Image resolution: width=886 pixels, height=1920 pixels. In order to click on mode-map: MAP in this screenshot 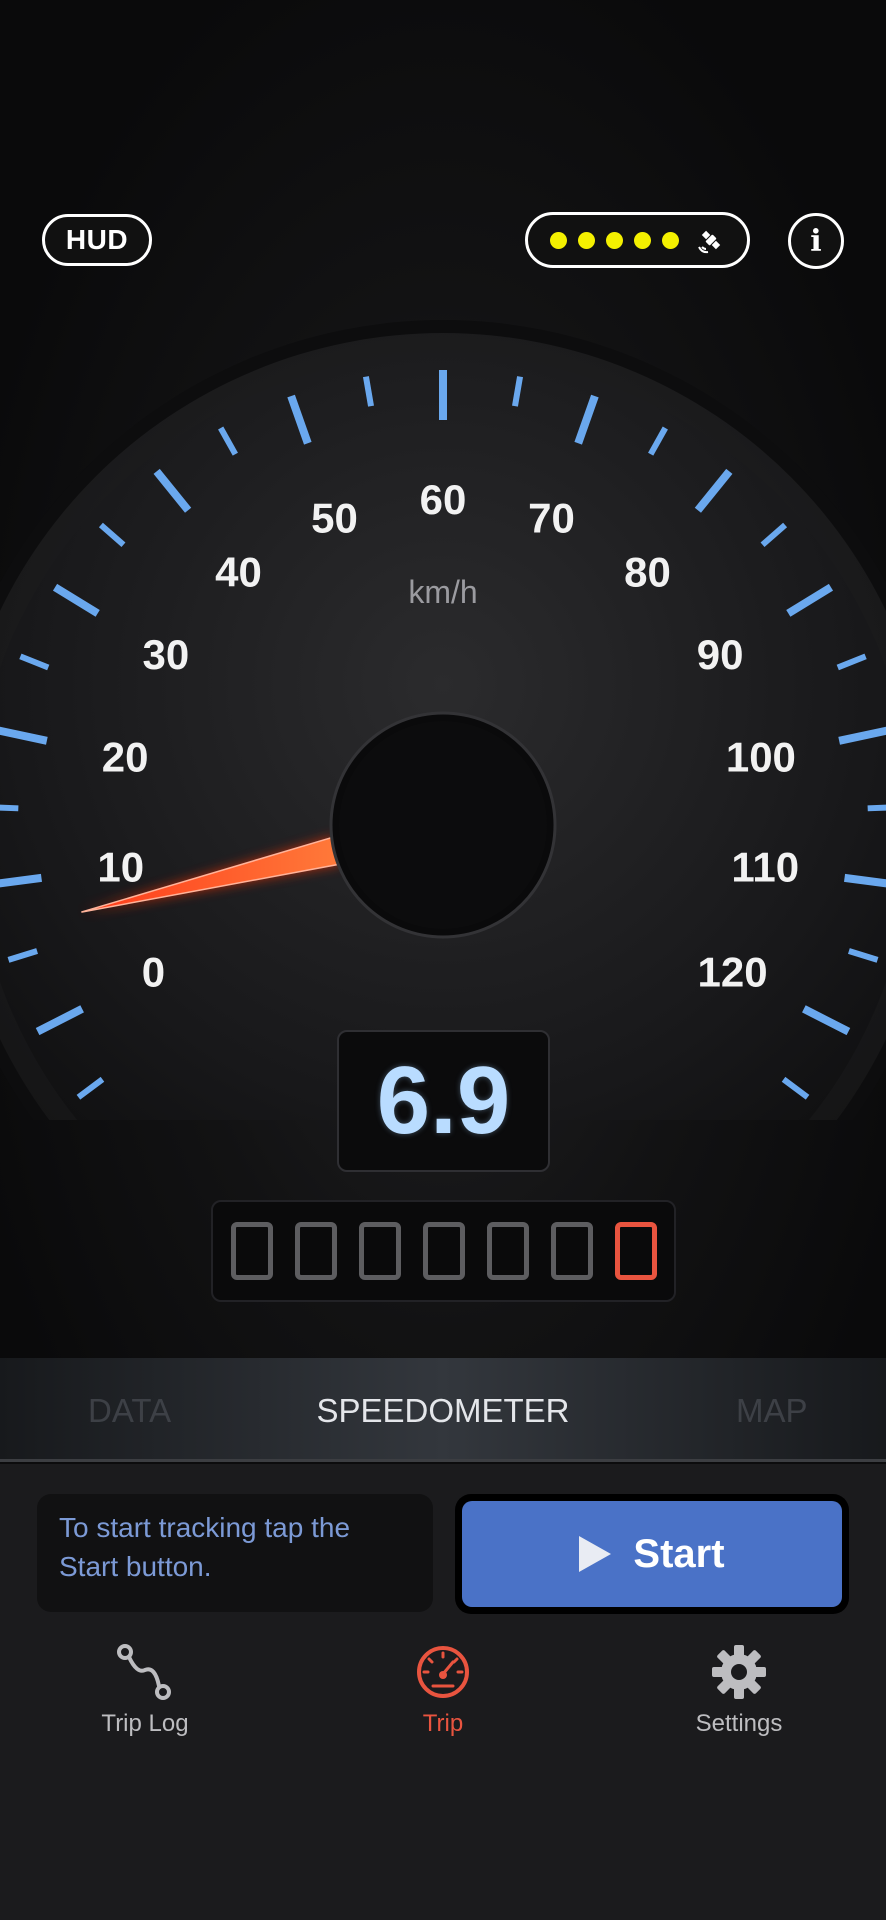, I will do `click(772, 1411)`.